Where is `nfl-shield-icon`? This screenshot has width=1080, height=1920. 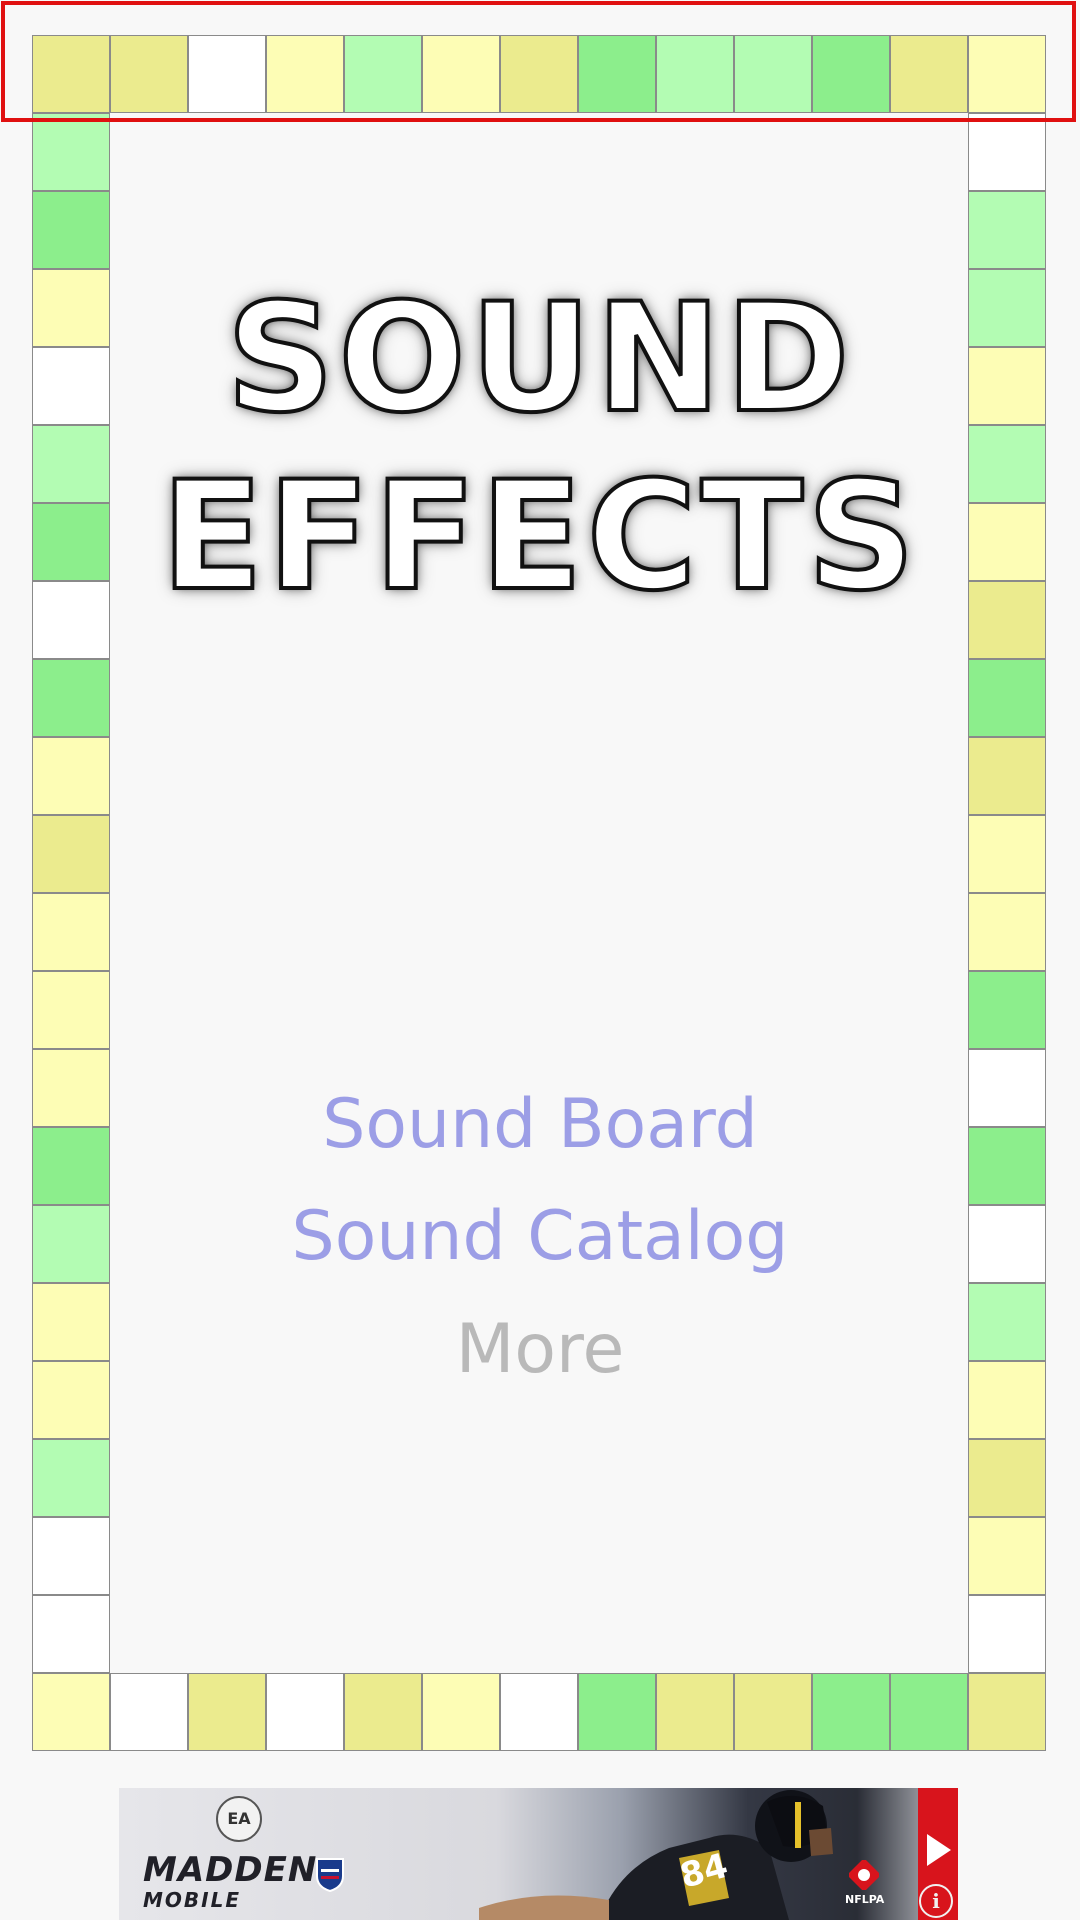
nfl-shield-icon is located at coordinates (330, 1875).